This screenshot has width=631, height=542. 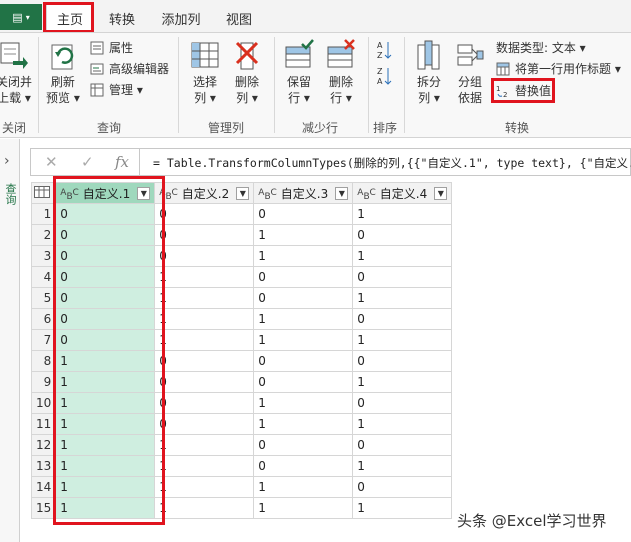 What do you see at coordinates (122, 162) in the screenshot?
I see `insert-function-icon: fx` at bounding box center [122, 162].